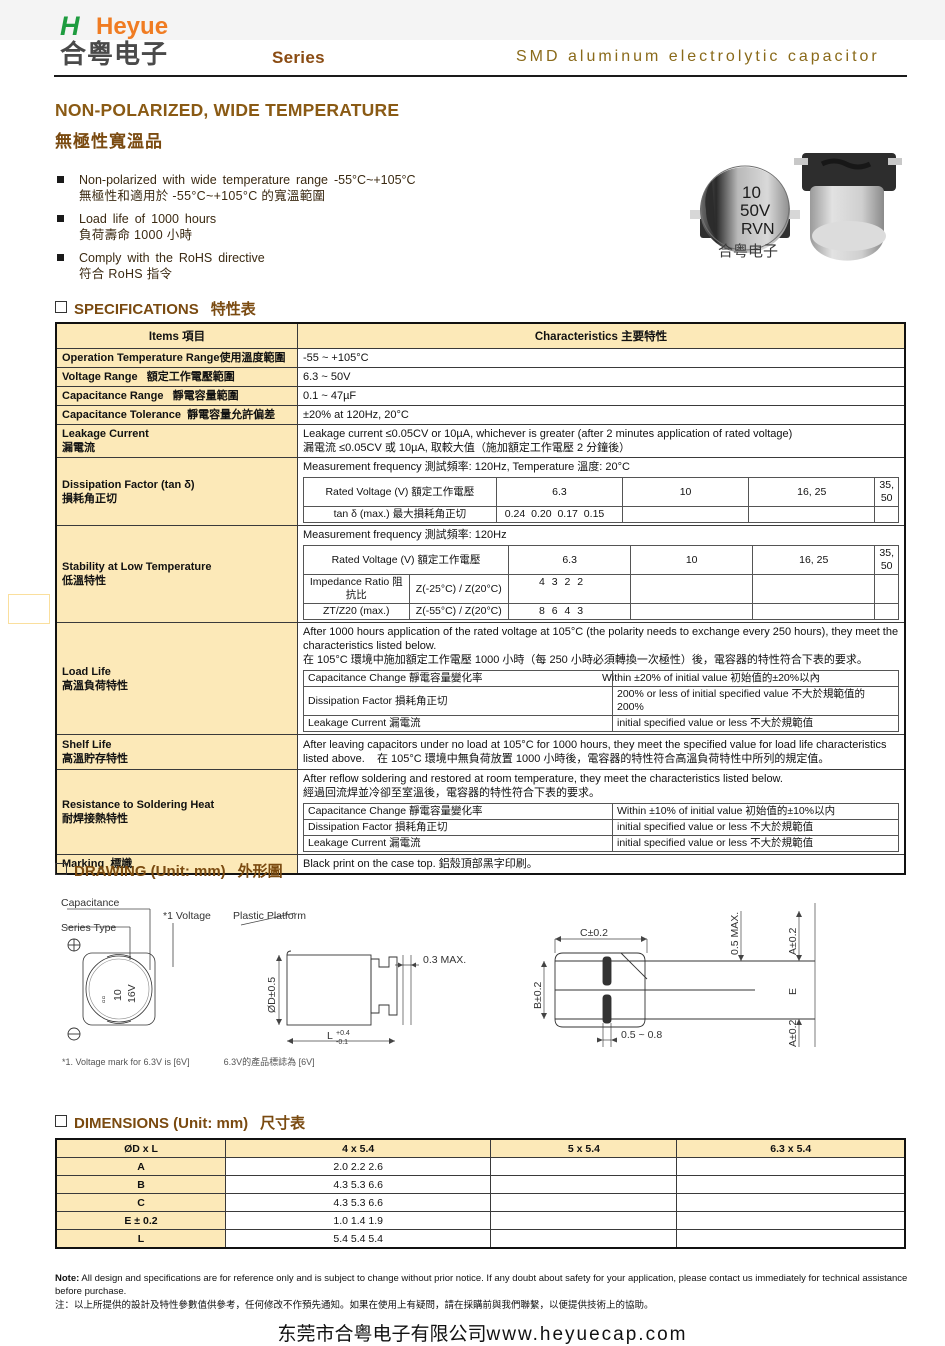  I want to click on df-voltage-35-50v: 35, 50, so click(886, 492).